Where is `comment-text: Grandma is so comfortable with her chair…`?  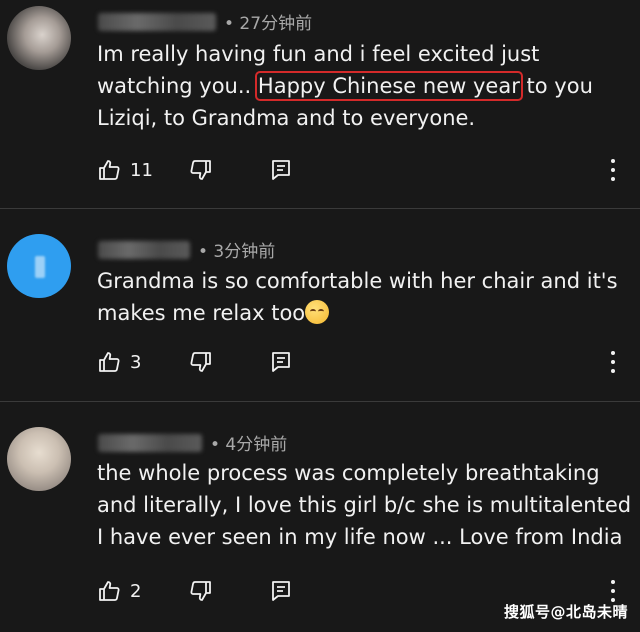 comment-text: Grandma is so comfortable with her chair… is located at coordinates (364, 297).